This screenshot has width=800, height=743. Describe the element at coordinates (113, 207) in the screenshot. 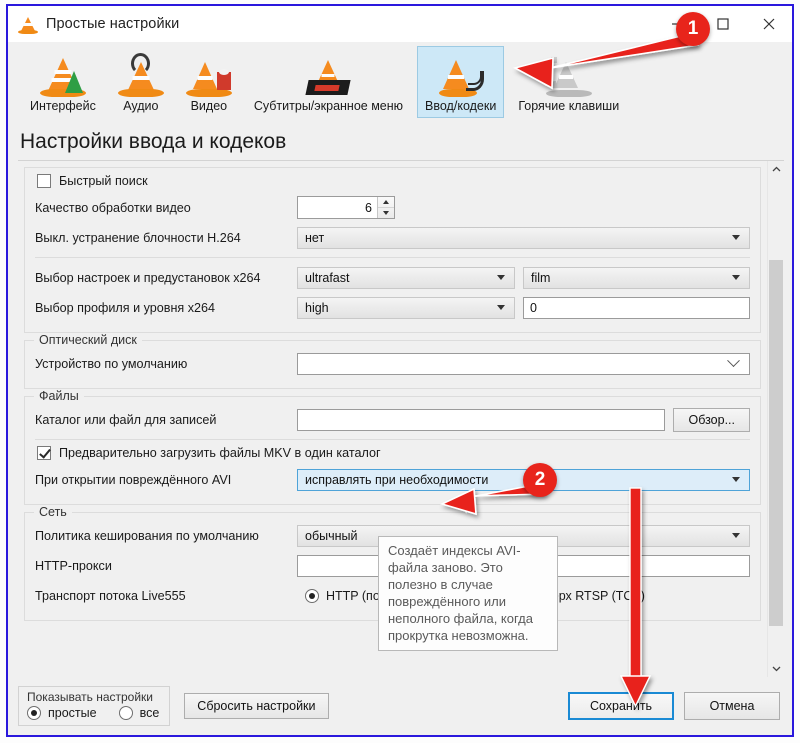

I see `video-quality-label: Качество обработки видео` at that location.